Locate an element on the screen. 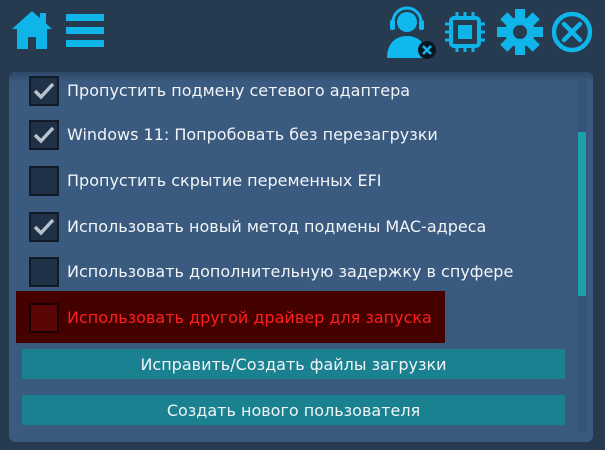 The image size is (605, 450). scrollbar-thumb is located at coordinates (582, 214).